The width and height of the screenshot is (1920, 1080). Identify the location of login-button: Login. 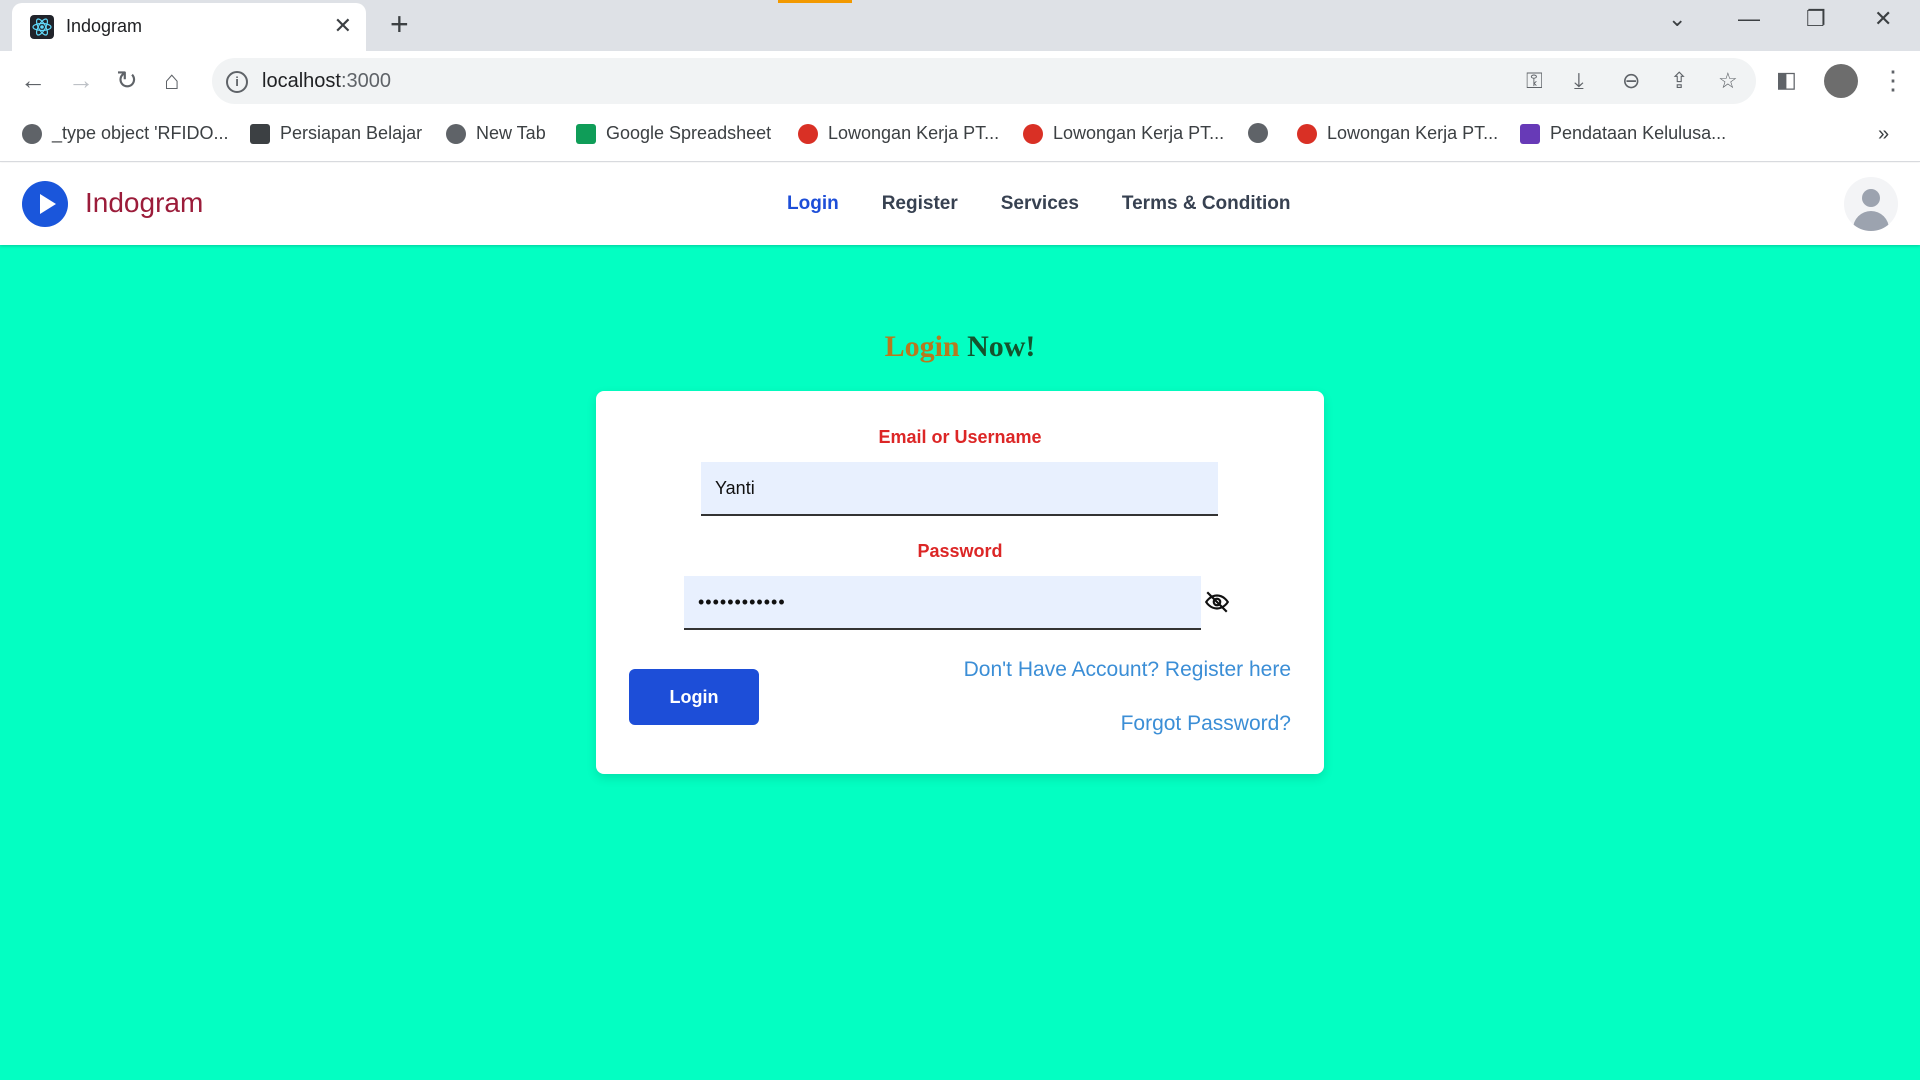
(694, 697).